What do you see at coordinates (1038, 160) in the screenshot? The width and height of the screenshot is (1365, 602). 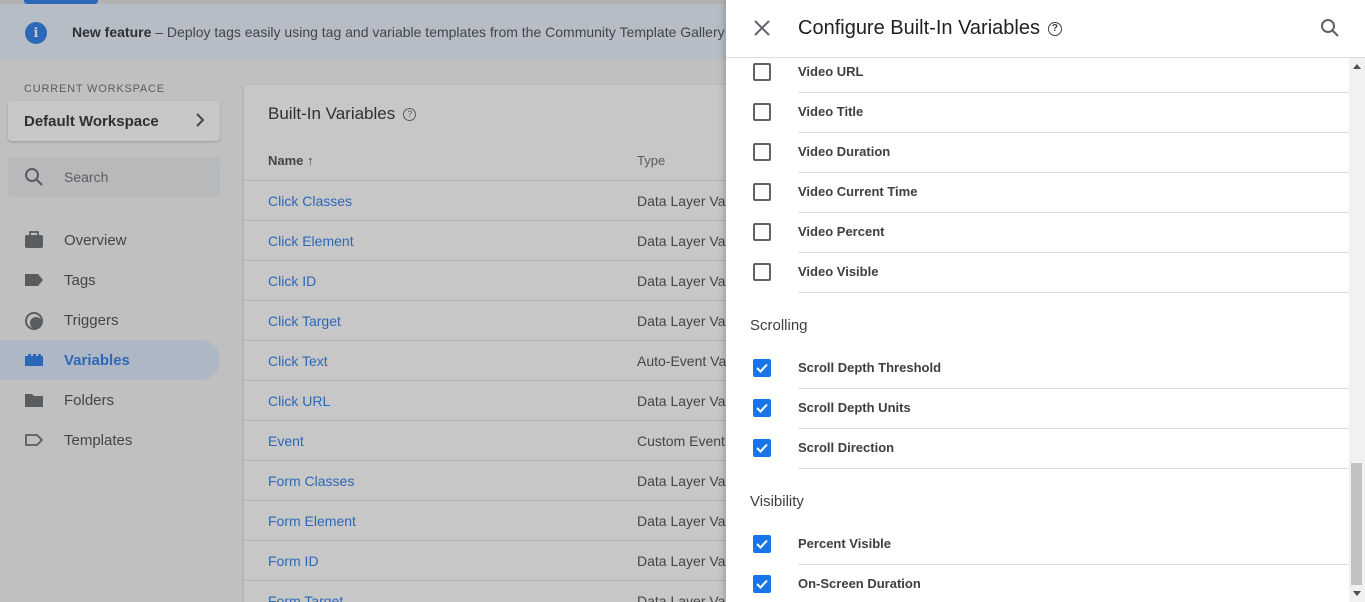 I see `checklist-item-video-duration: Video Duration` at bounding box center [1038, 160].